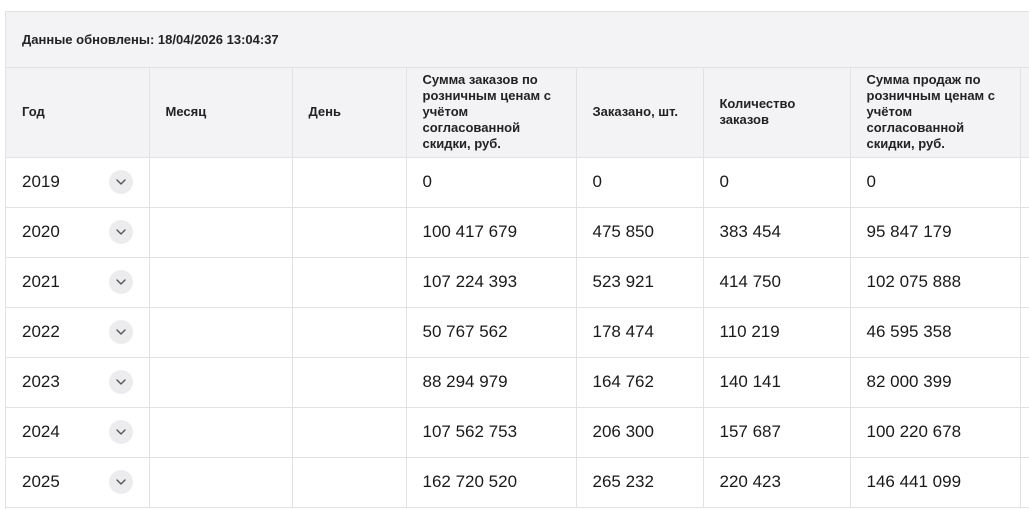 The width and height of the screenshot is (1029, 509). What do you see at coordinates (491, 482) in the screenshot?
I see `cell-orders-sum: 162 720 520` at bounding box center [491, 482].